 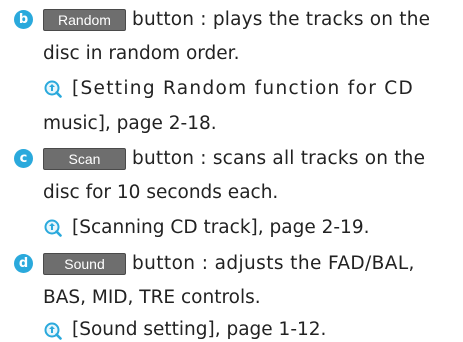 I want to click on marker-b-icon: b, so click(x=23, y=19).